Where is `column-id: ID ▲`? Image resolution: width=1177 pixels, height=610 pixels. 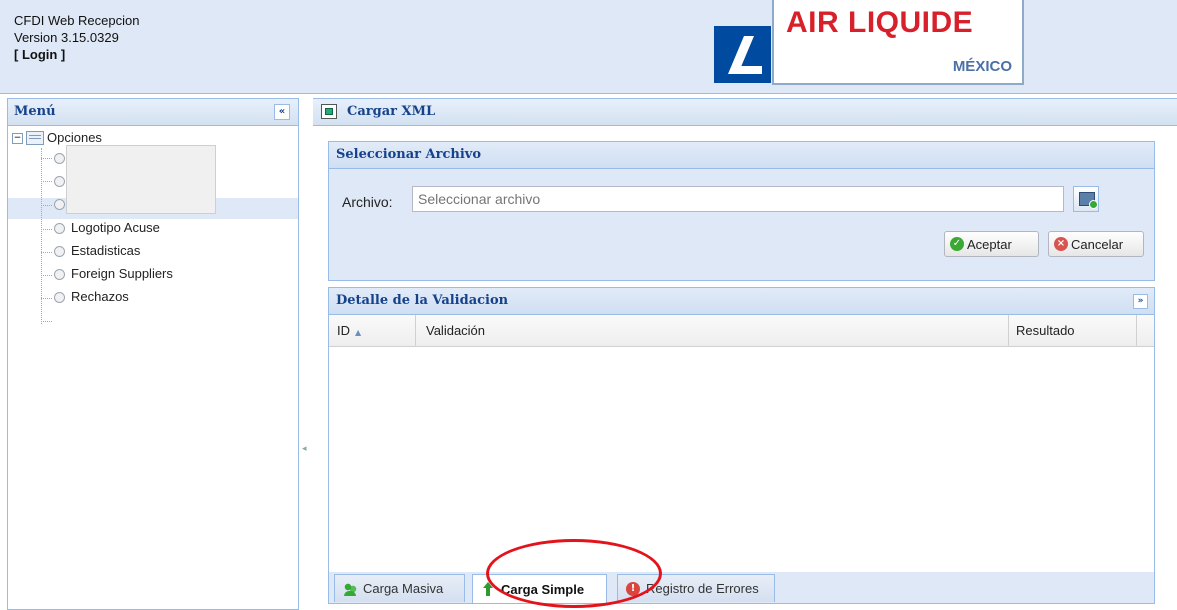 column-id: ID ▲ is located at coordinates (372, 330).